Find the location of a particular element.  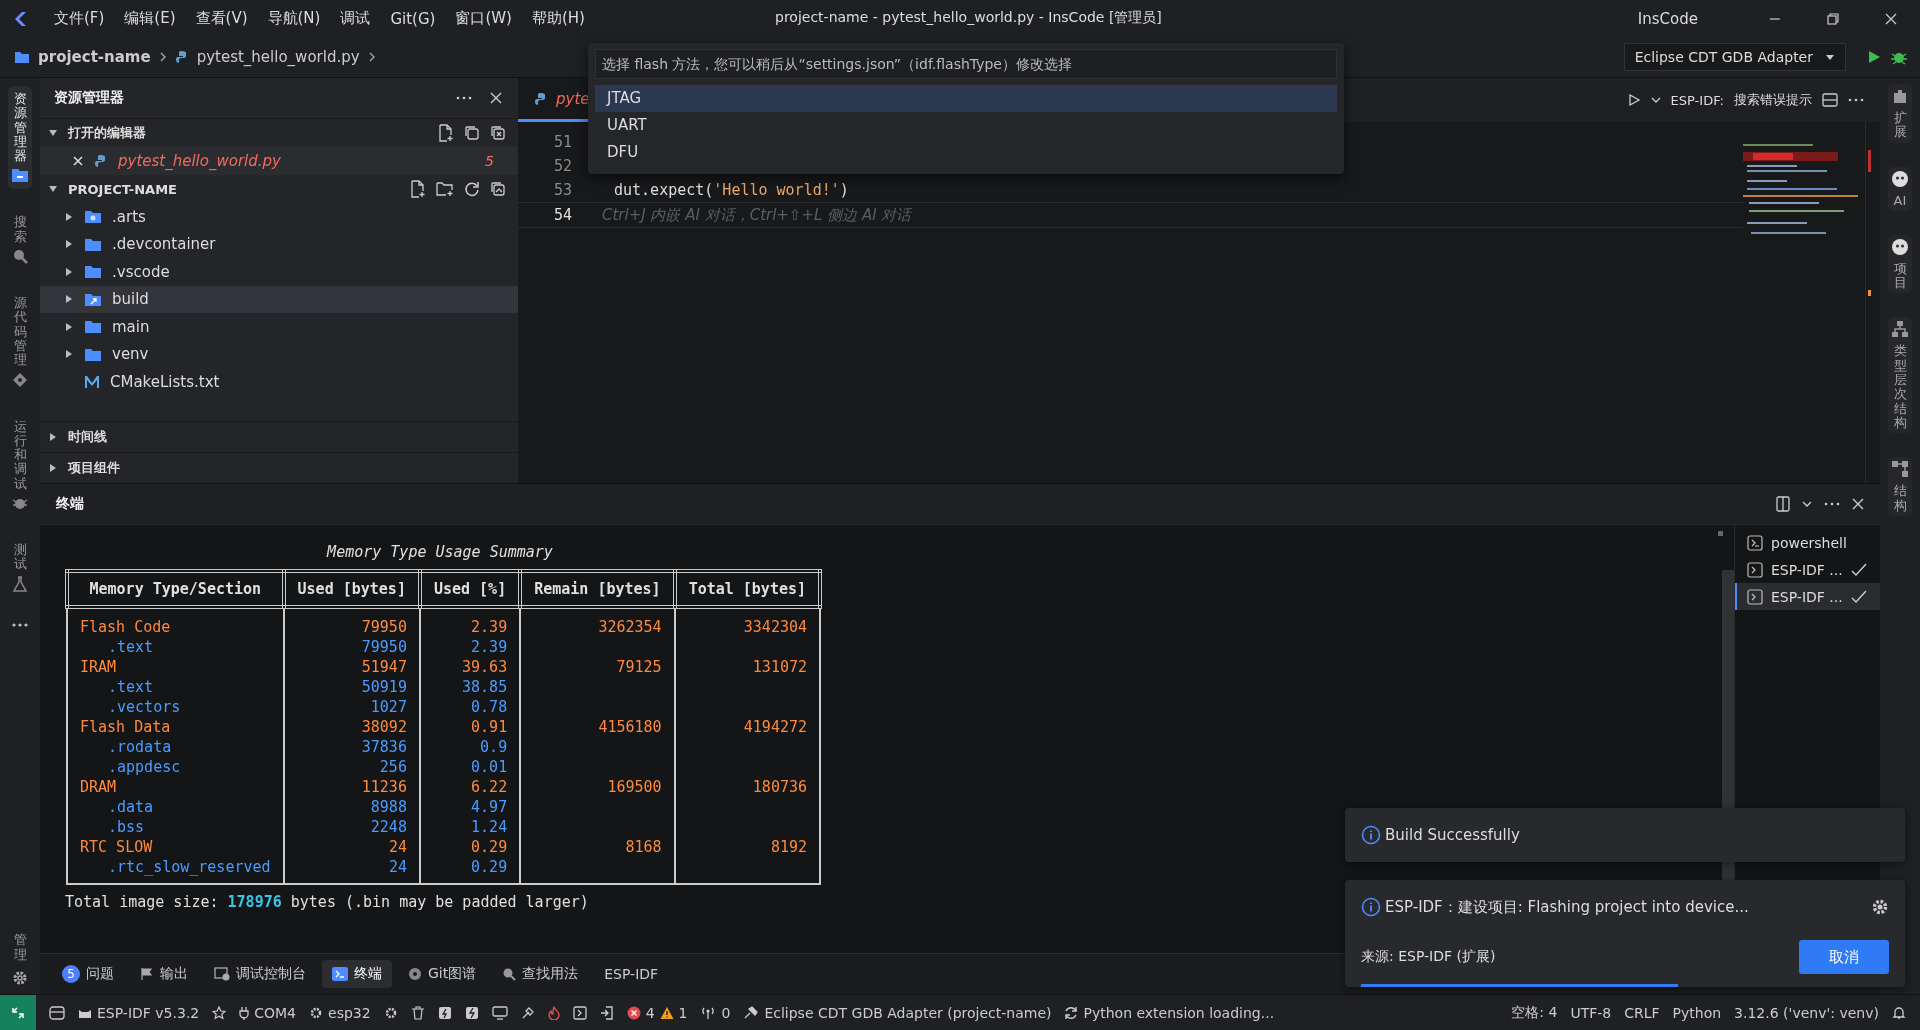

toolbar-link: 搜索错误提示 is located at coordinates (1773, 100).